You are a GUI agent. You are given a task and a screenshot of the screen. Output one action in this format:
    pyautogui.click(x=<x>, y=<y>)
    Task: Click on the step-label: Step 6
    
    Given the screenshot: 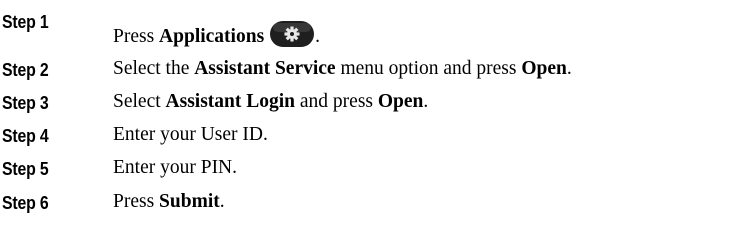 What is the action you would take?
    pyautogui.click(x=25, y=203)
    